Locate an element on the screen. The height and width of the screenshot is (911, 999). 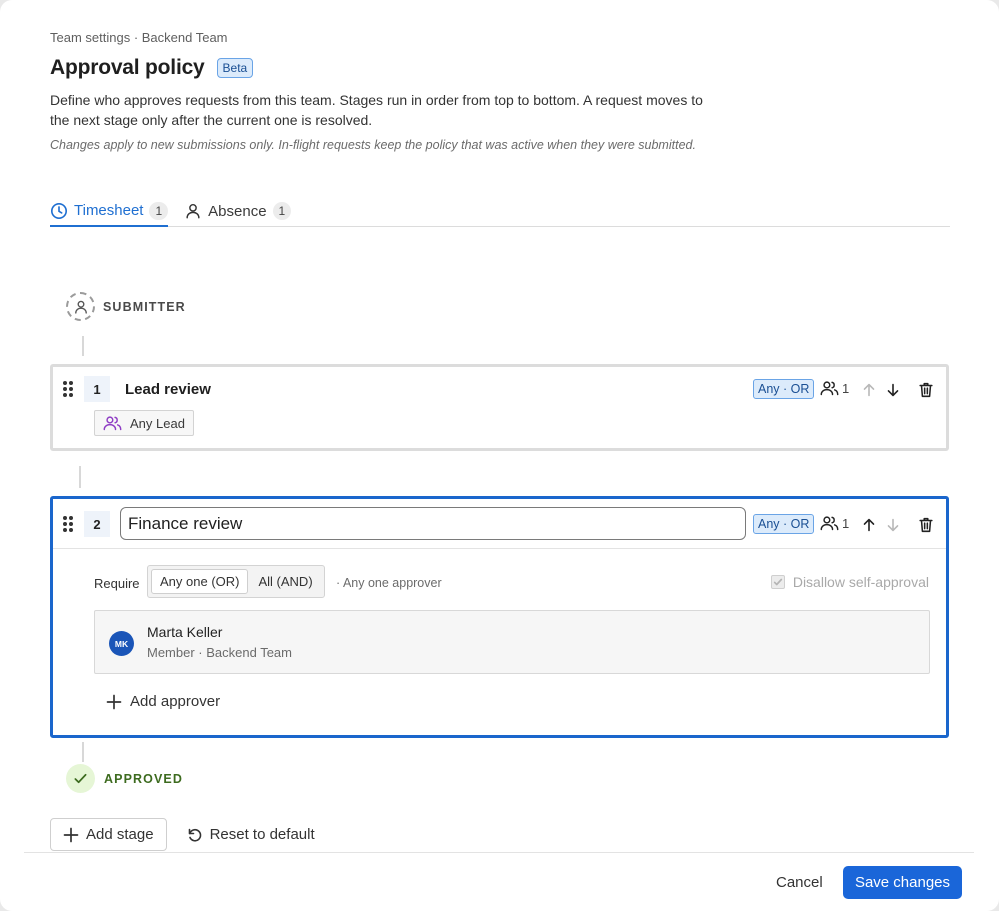
group-icon is located at coordinates (112, 423).